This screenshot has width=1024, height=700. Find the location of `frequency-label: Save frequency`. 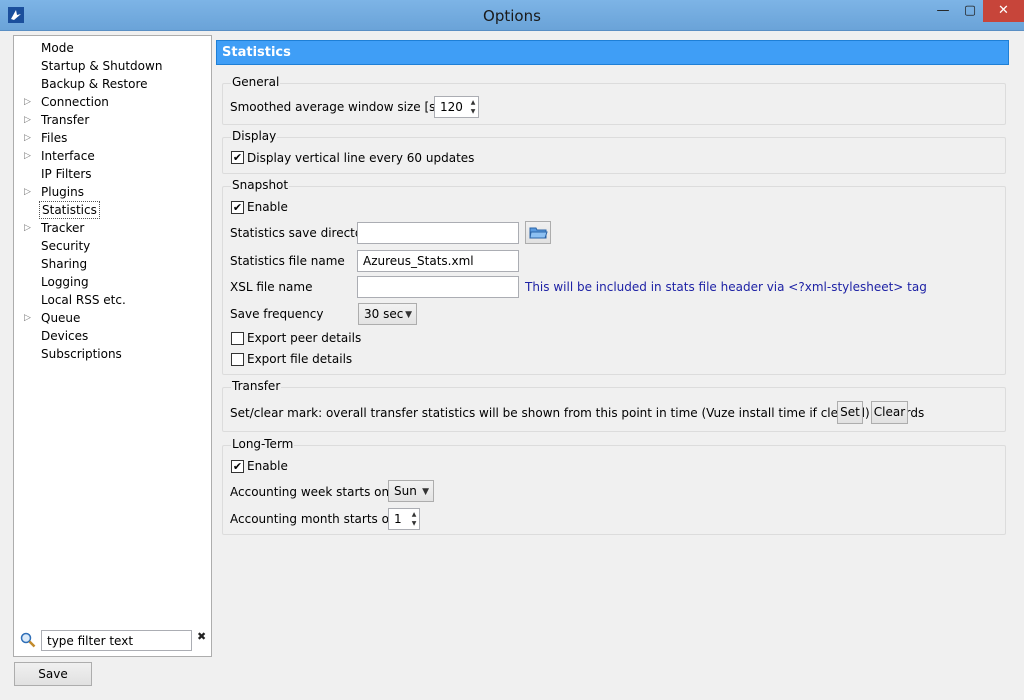

frequency-label: Save frequency is located at coordinates (277, 314).